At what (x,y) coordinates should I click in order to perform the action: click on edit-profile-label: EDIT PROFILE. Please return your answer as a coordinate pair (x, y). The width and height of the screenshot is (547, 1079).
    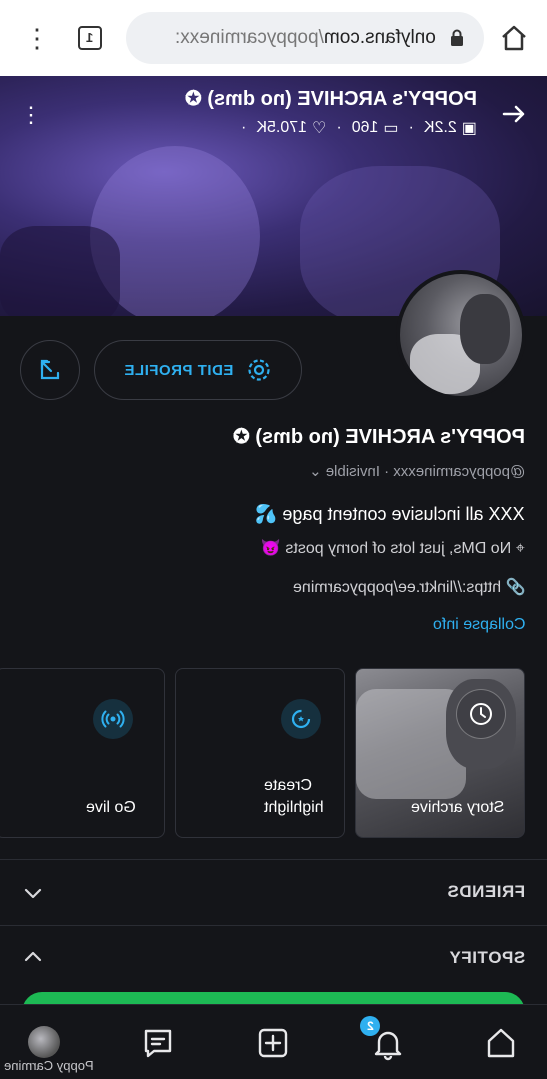
    Looking at the image, I should click on (179, 370).